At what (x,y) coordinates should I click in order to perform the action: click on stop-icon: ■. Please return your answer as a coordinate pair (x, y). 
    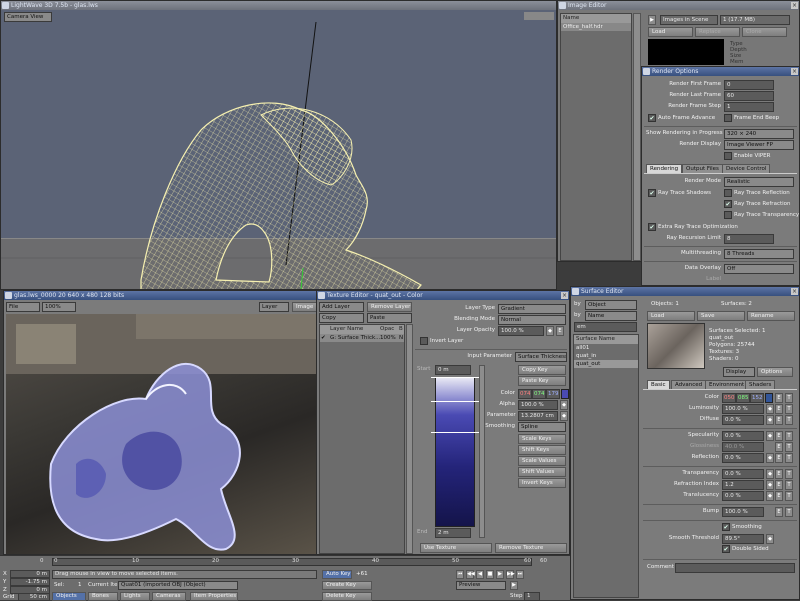
    Looking at the image, I should click on (490, 574).